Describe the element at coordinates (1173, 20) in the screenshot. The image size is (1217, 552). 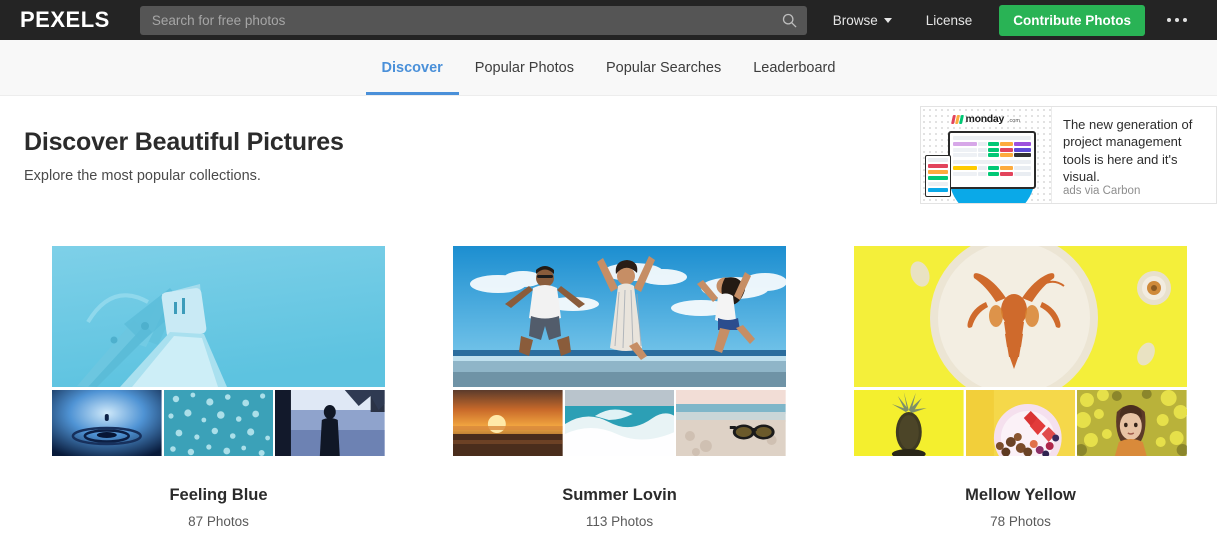
I see `ellipsis-icon` at that location.